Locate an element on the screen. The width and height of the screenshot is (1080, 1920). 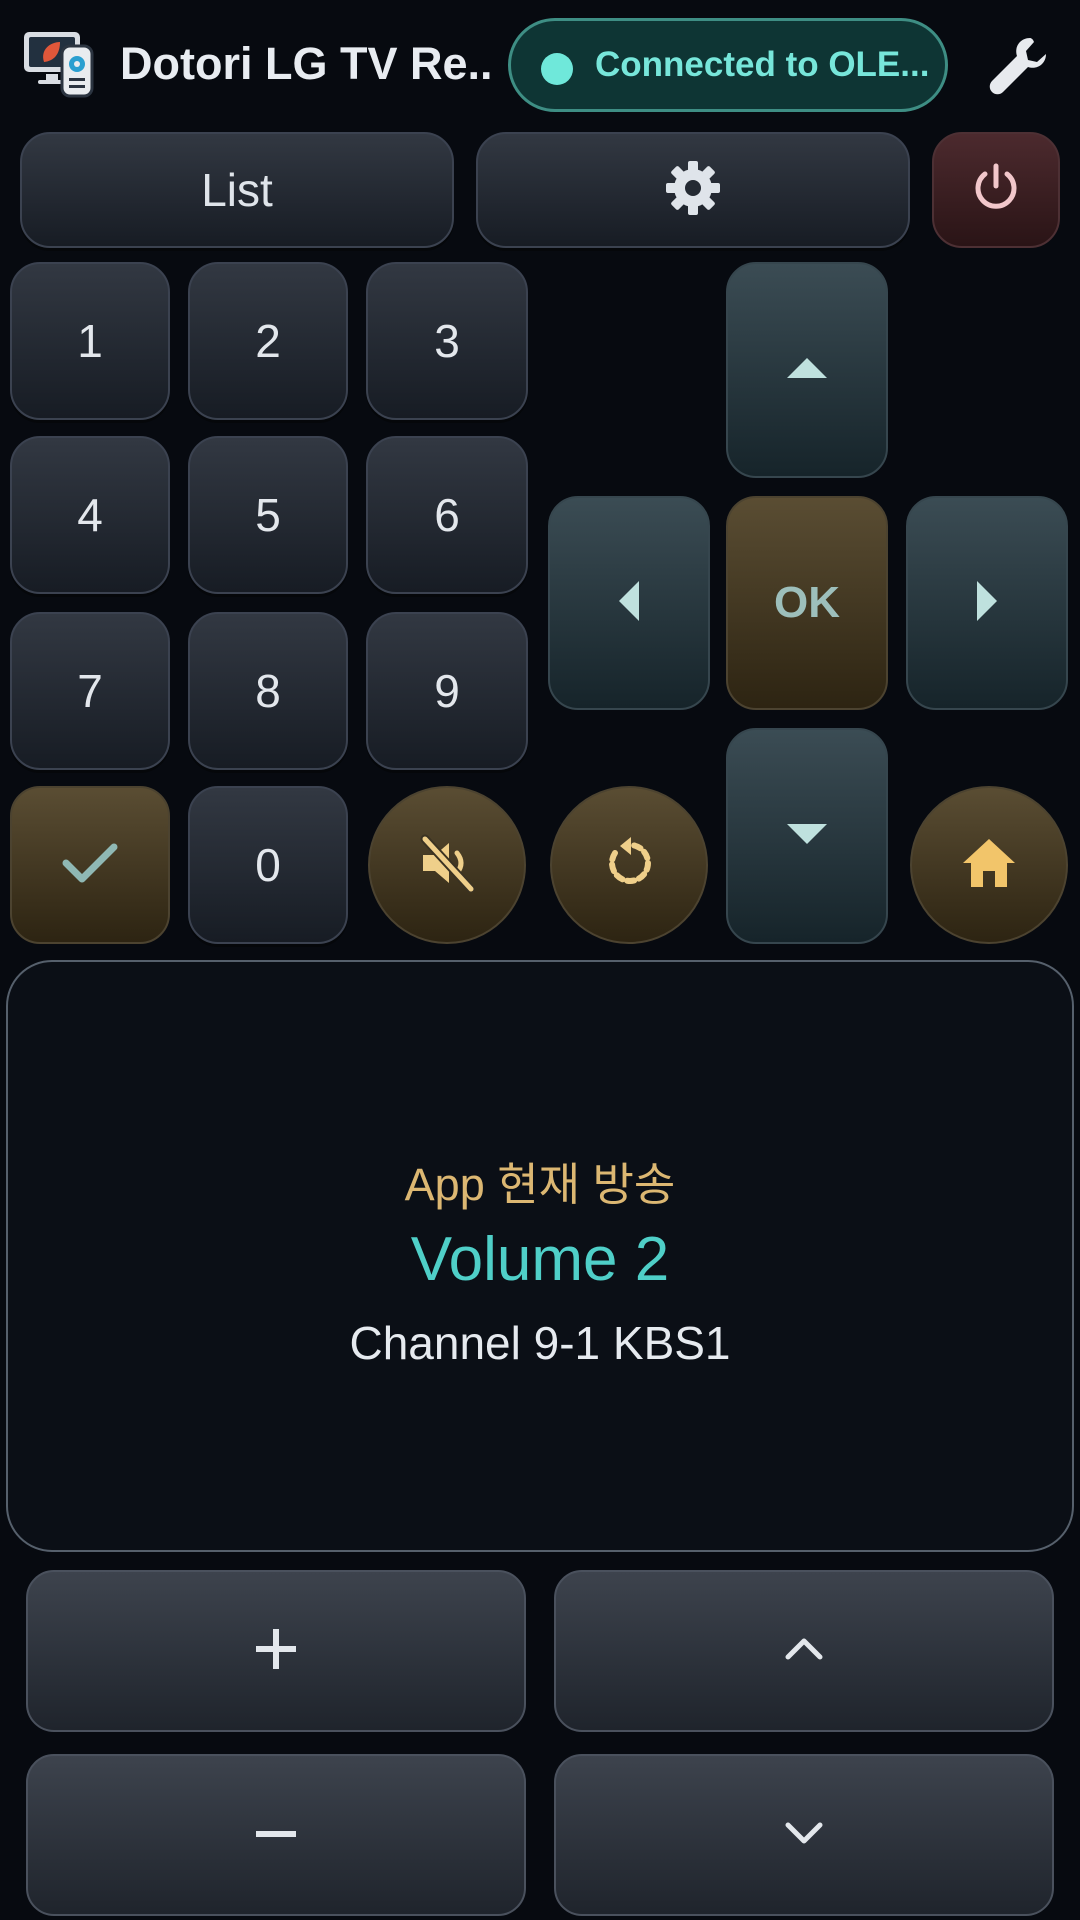
info-channel-text: Channel 9-1 KBS1 is located at coordinates (540, 1343).